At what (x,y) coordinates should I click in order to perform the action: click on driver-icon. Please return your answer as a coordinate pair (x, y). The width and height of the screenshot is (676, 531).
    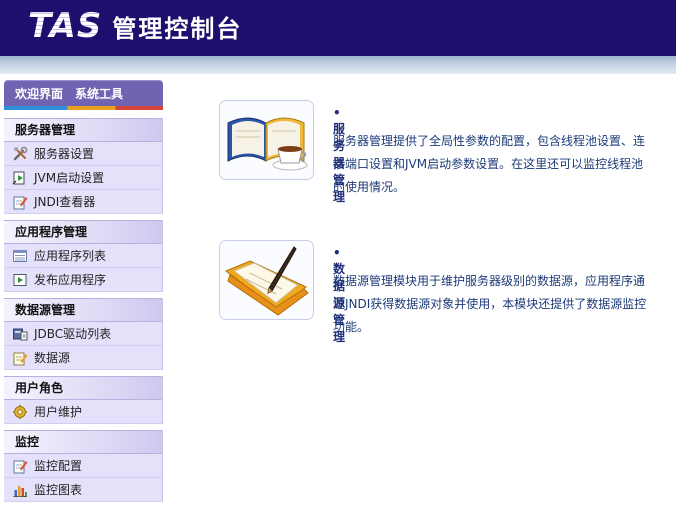
    Looking at the image, I should click on (20, 334).